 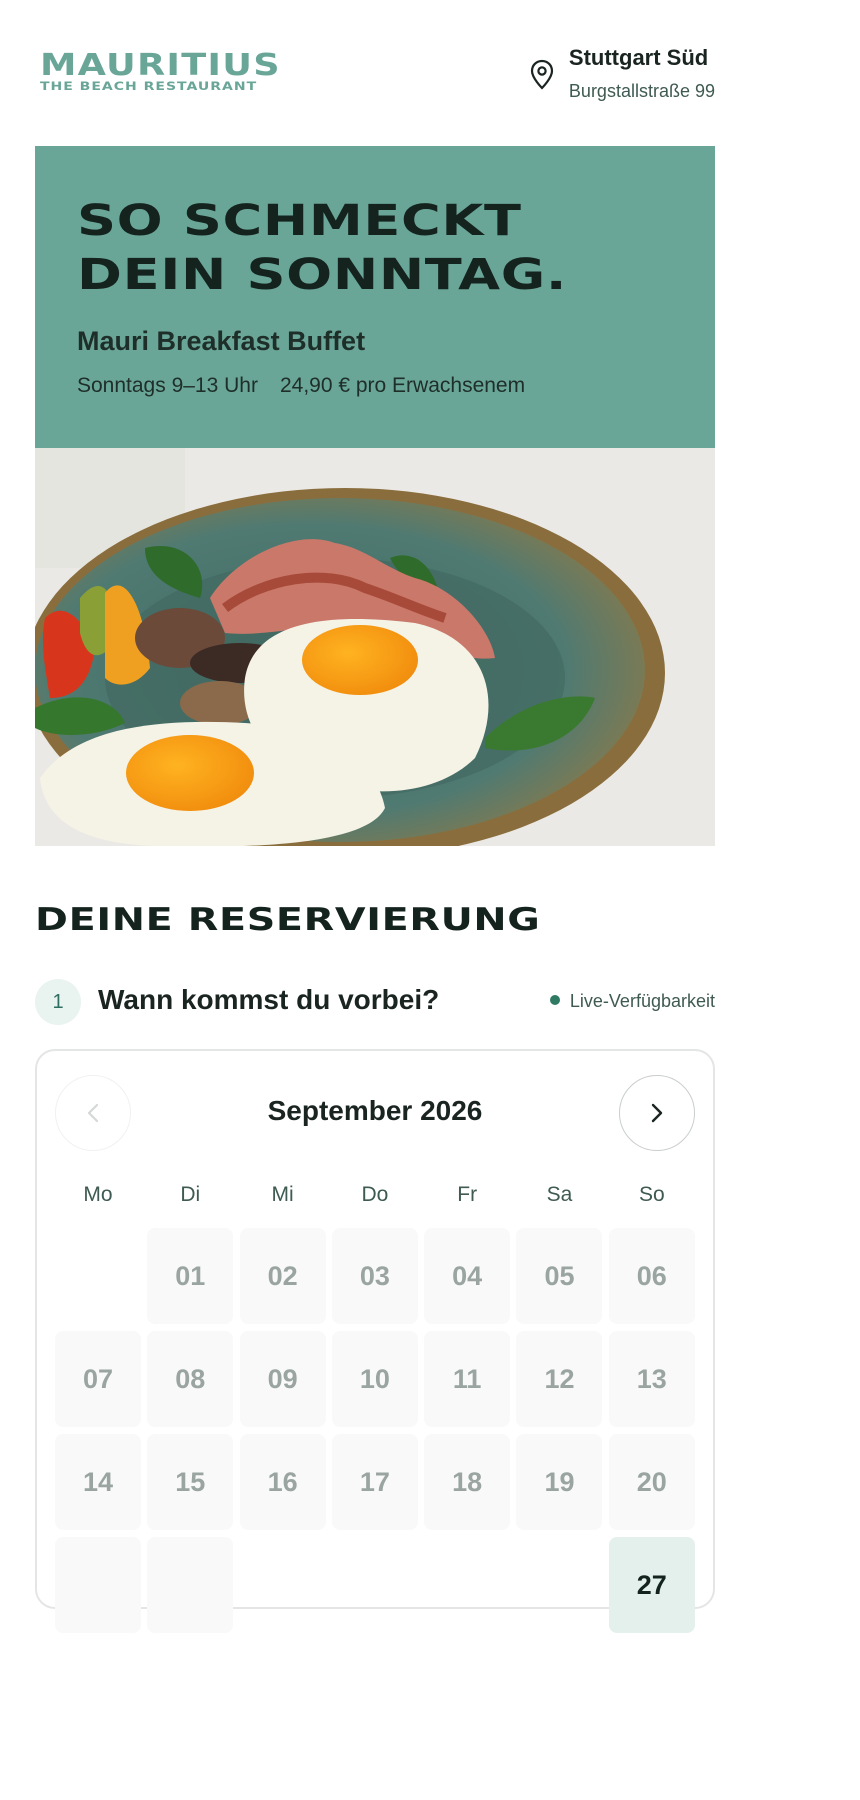 I want to click on hero-title-line-1: SO SCHMECKT, so click(x=299, y=221).